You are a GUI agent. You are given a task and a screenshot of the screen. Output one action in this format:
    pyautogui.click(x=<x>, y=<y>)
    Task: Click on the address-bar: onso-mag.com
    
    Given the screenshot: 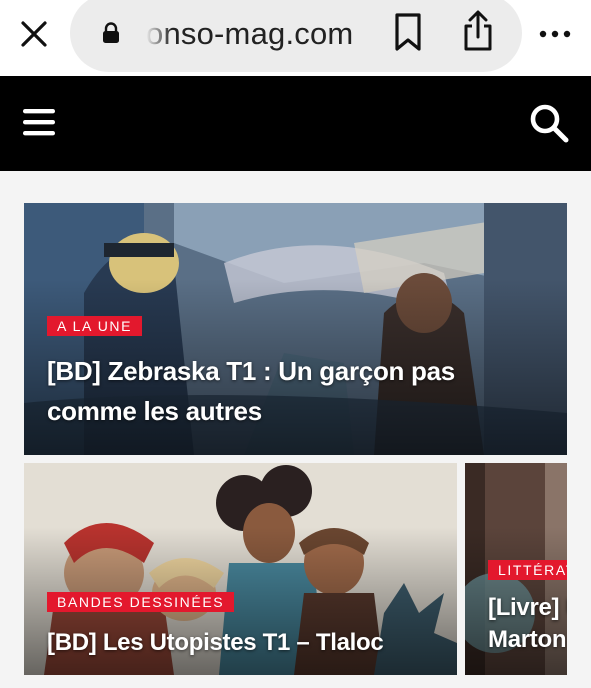 What is the action you would take?
    pyautogui.click(x=296, y=36)
    